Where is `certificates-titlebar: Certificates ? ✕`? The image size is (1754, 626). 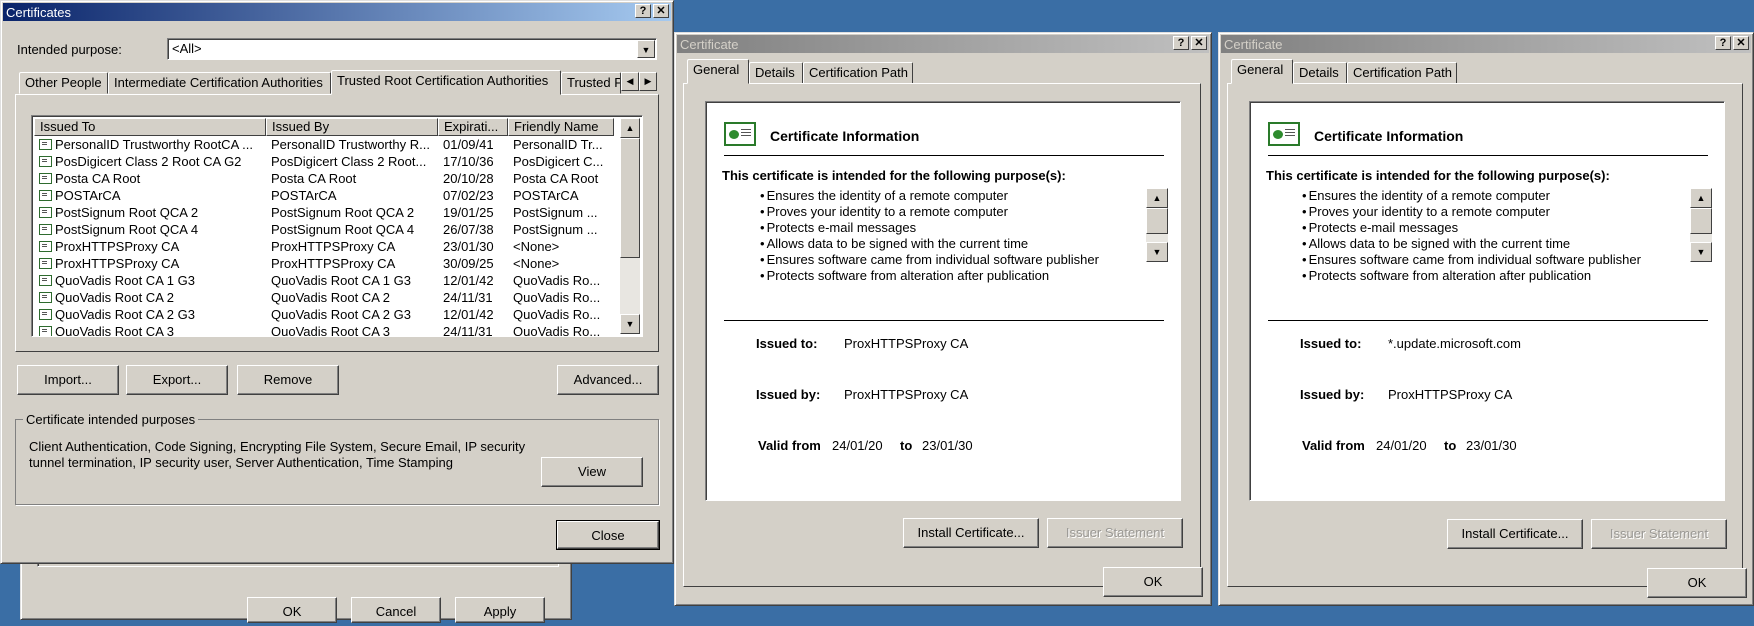
certificates-titlebar: Certificates ? ✕ is located at coordinates (337, 12).